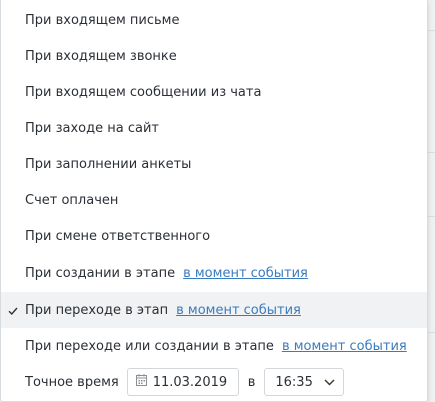  I want to click on menu-item-incoming-chat: При входящем сообщении из чата, so click(214, 92).